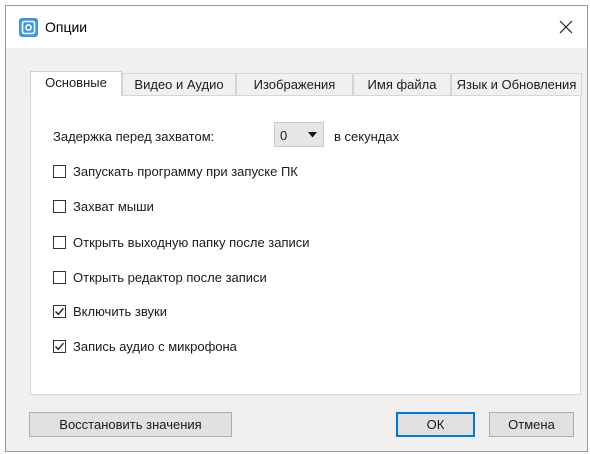  I want to click on close-button, so click(566, 27).